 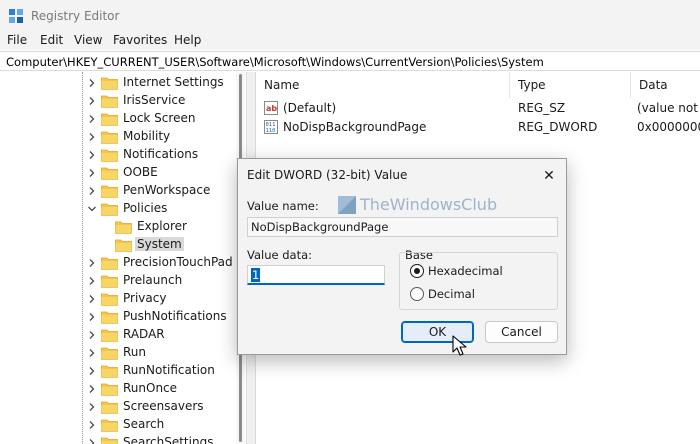 I want to click on tree-item-search: Search, so click(x=161, y=425).